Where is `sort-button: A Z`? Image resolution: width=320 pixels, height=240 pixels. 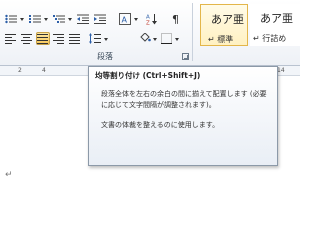 sort-button: A Z is located at coordinates (152, 19).